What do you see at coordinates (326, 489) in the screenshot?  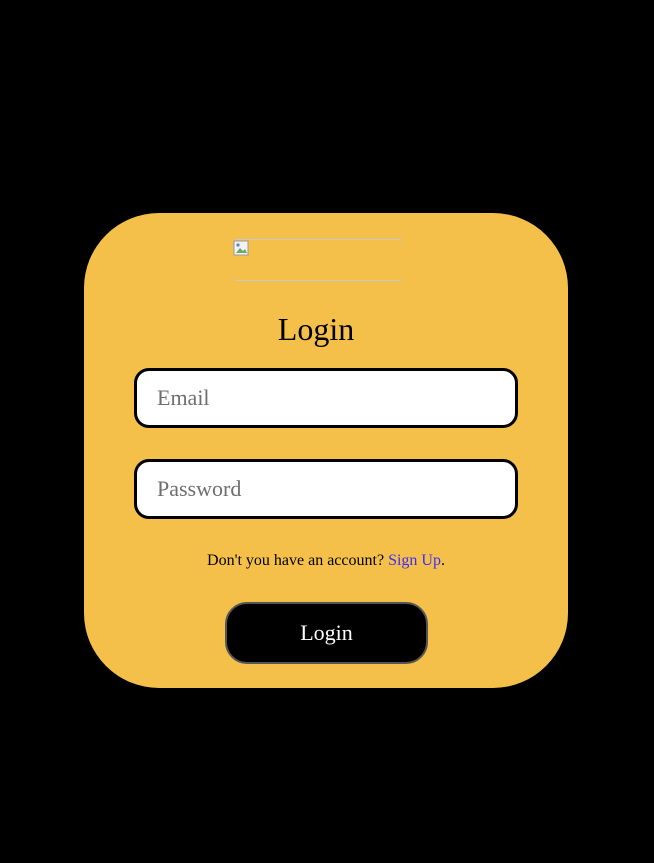 I see `password-field` at bounding box center [326, 489].